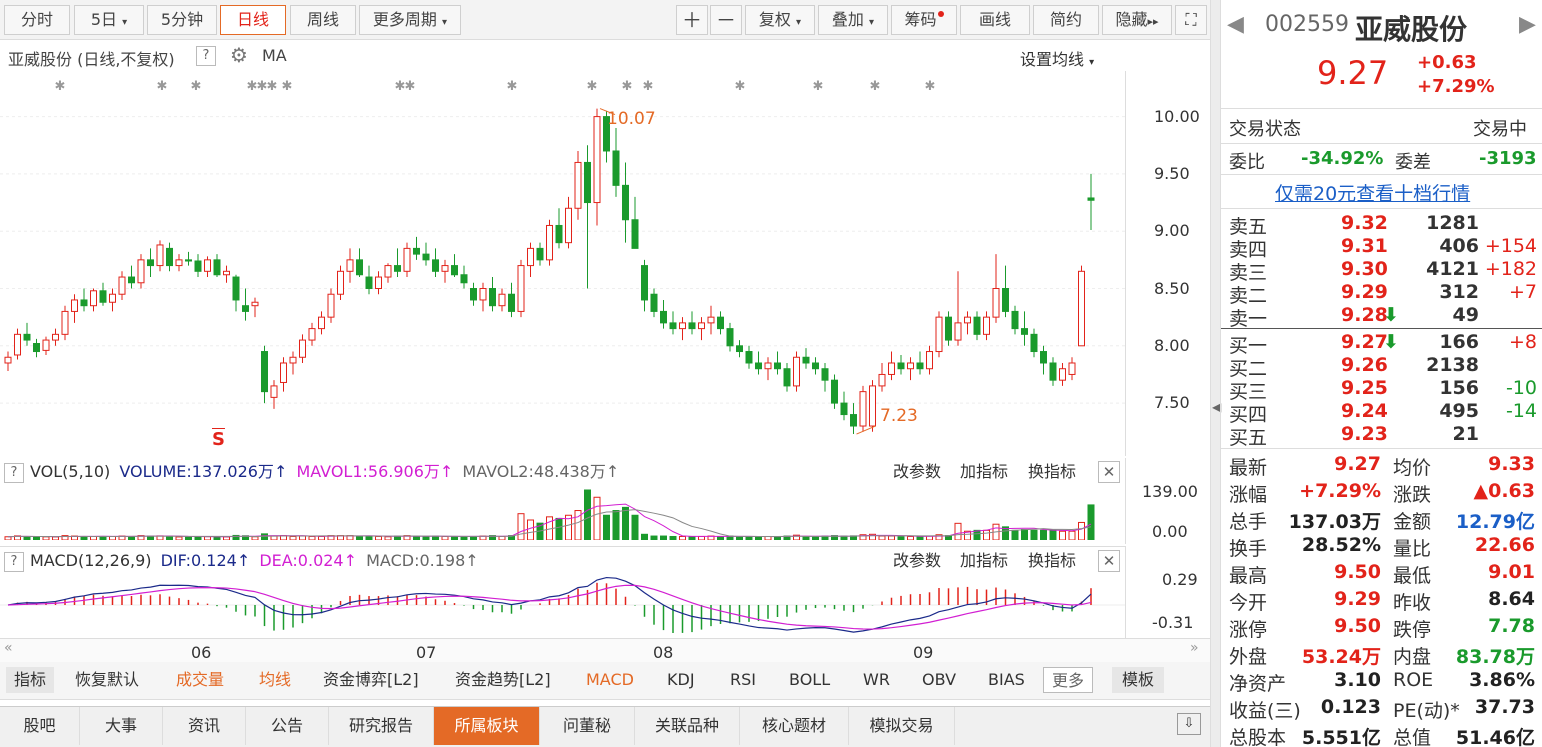 The height and width of the screenshot is (747, 1542). I want to click on divider, so click(1381, 174).